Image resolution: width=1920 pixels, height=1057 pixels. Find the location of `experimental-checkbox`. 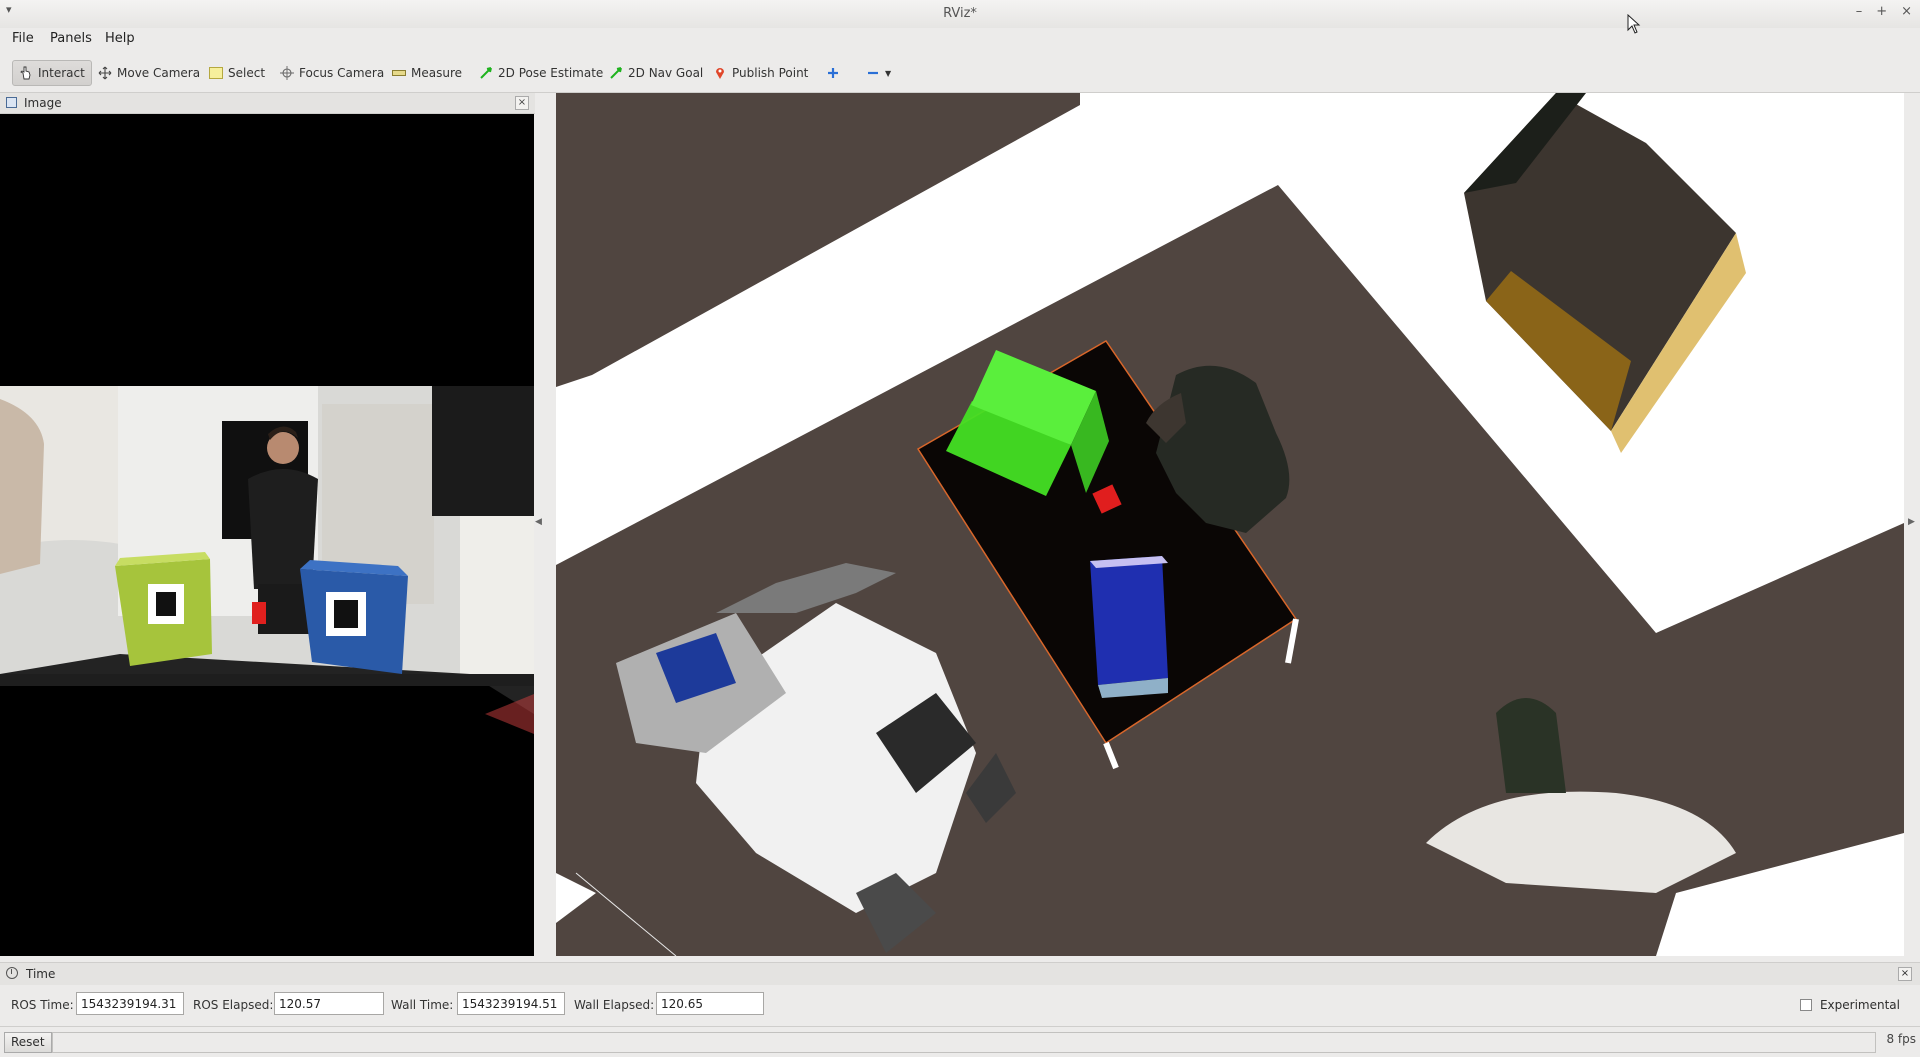

experimental-checkbox is located at coordinates (1805, 1005).